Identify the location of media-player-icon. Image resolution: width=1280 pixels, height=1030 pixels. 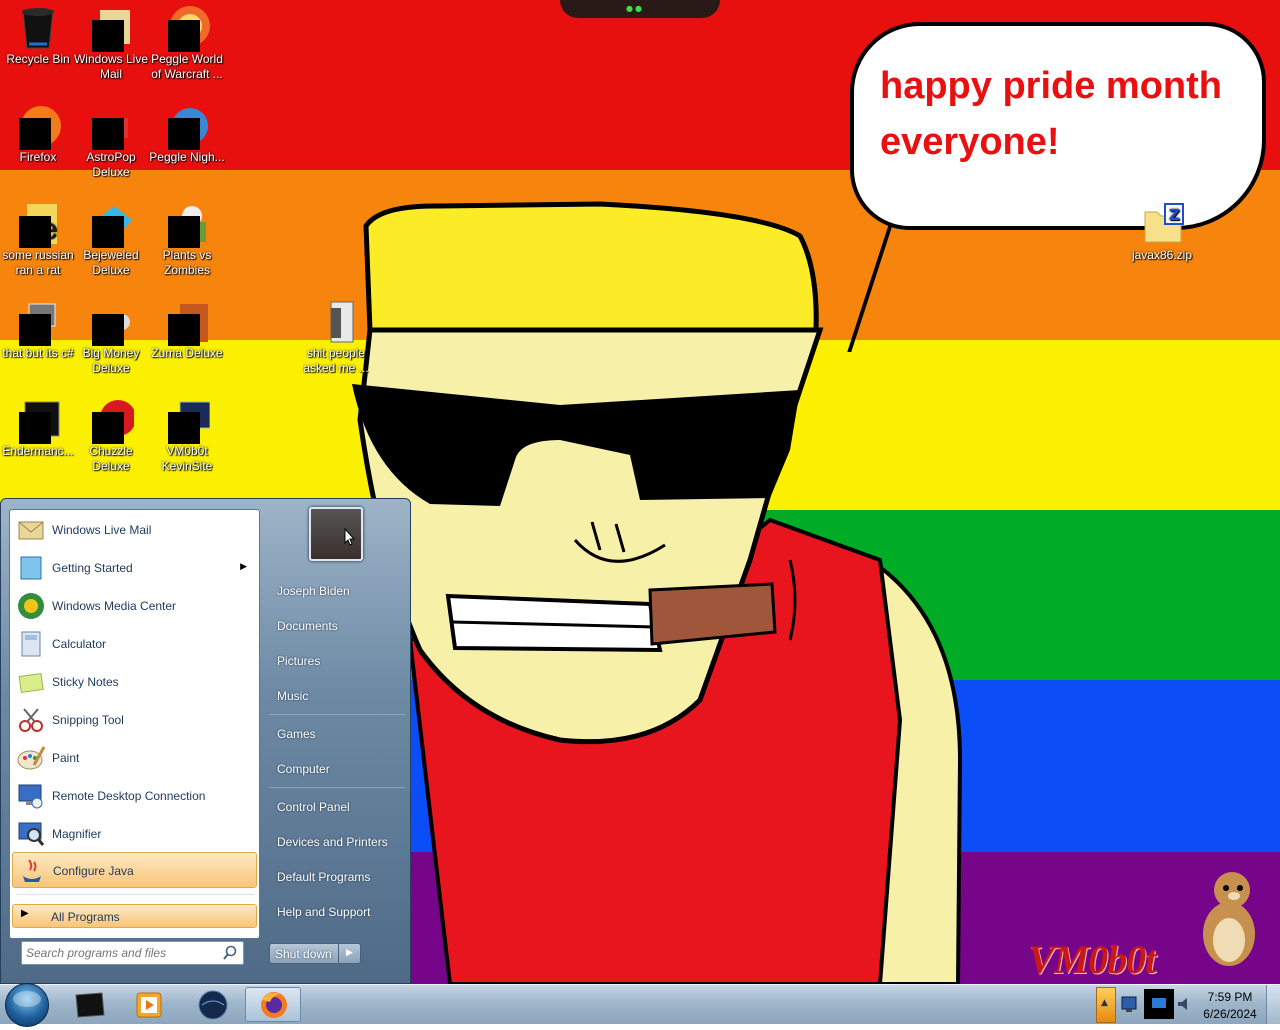
(149, 1005).